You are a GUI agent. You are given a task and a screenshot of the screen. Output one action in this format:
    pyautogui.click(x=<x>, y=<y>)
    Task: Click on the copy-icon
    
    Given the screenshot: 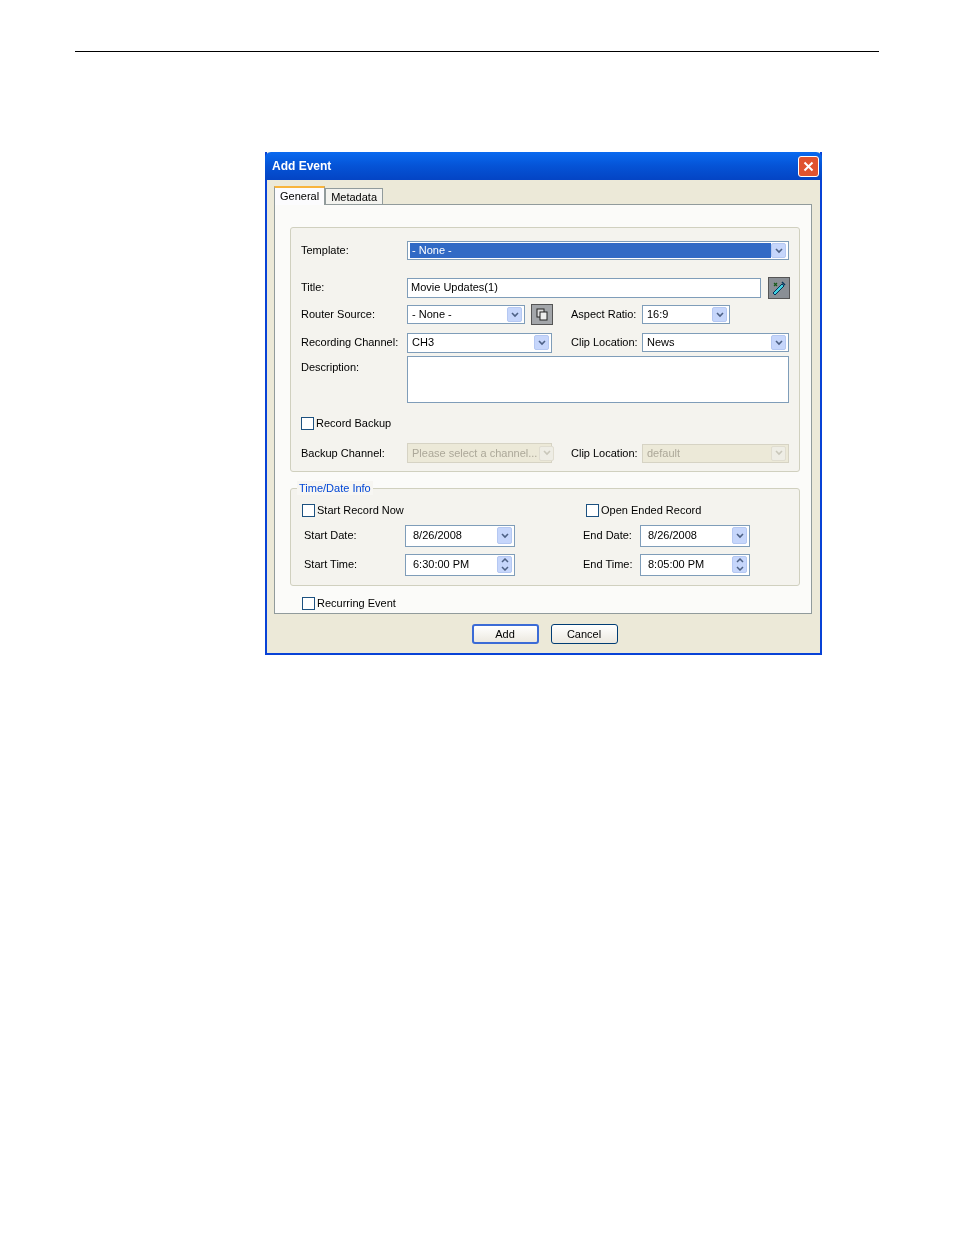 What is the action you would take?
    pyautogui.click(x=542, y=314)
    